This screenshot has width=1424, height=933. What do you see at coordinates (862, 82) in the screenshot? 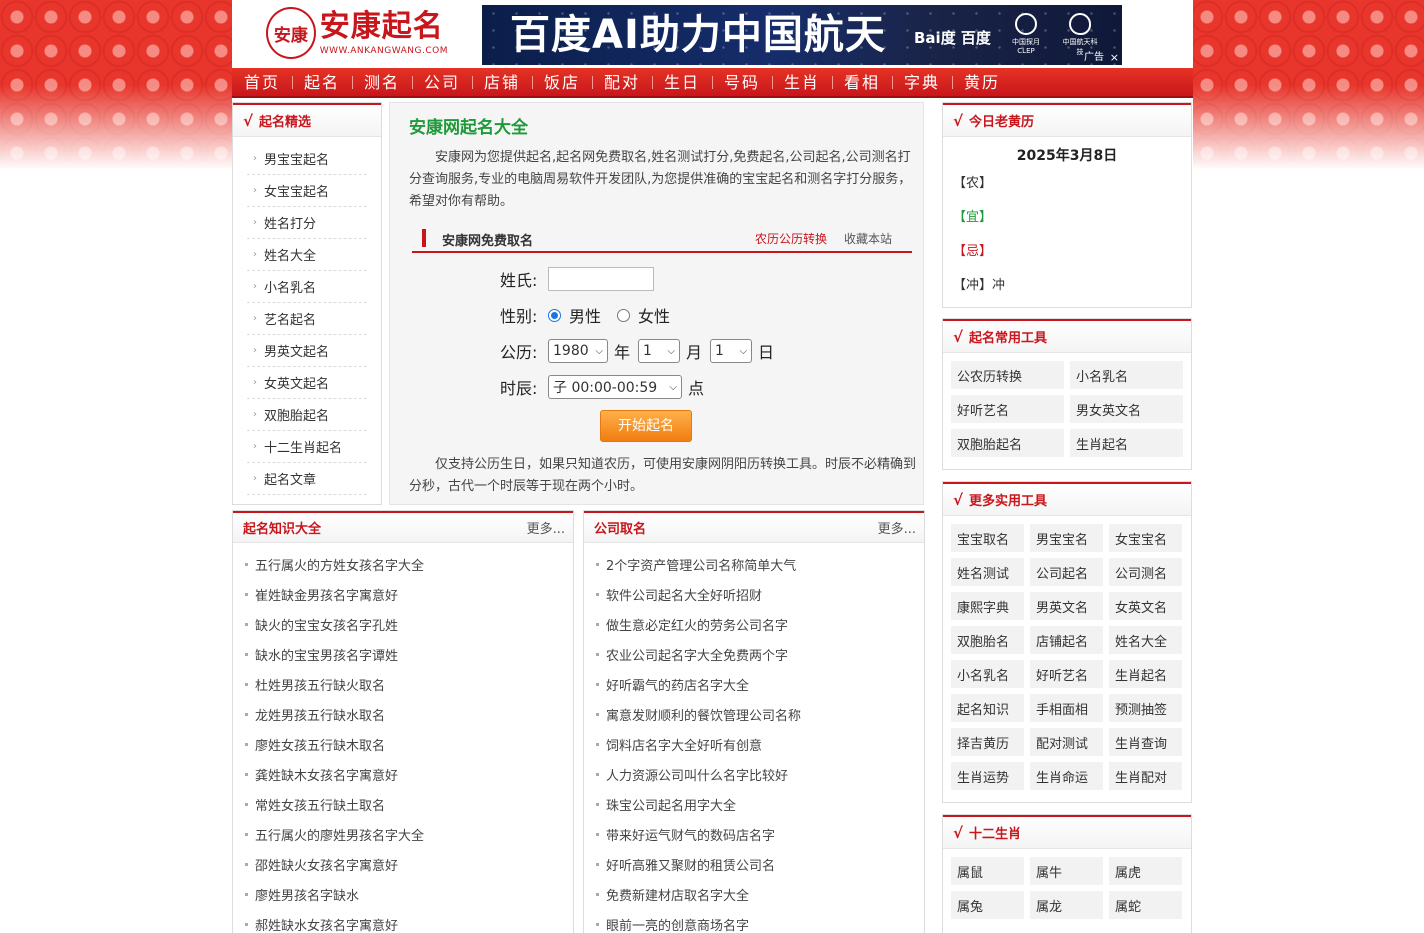
I see `nav-item: 看相` at bounding box center [862, 82].